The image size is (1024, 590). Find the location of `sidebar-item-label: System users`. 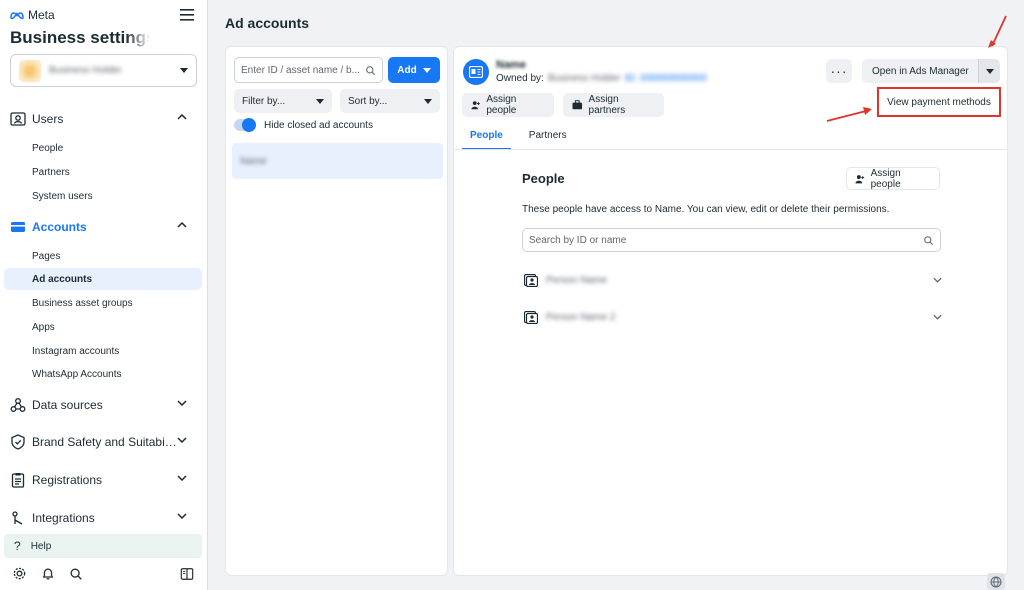

sidebar-item-label: System users is located at coordinates (62, 196).